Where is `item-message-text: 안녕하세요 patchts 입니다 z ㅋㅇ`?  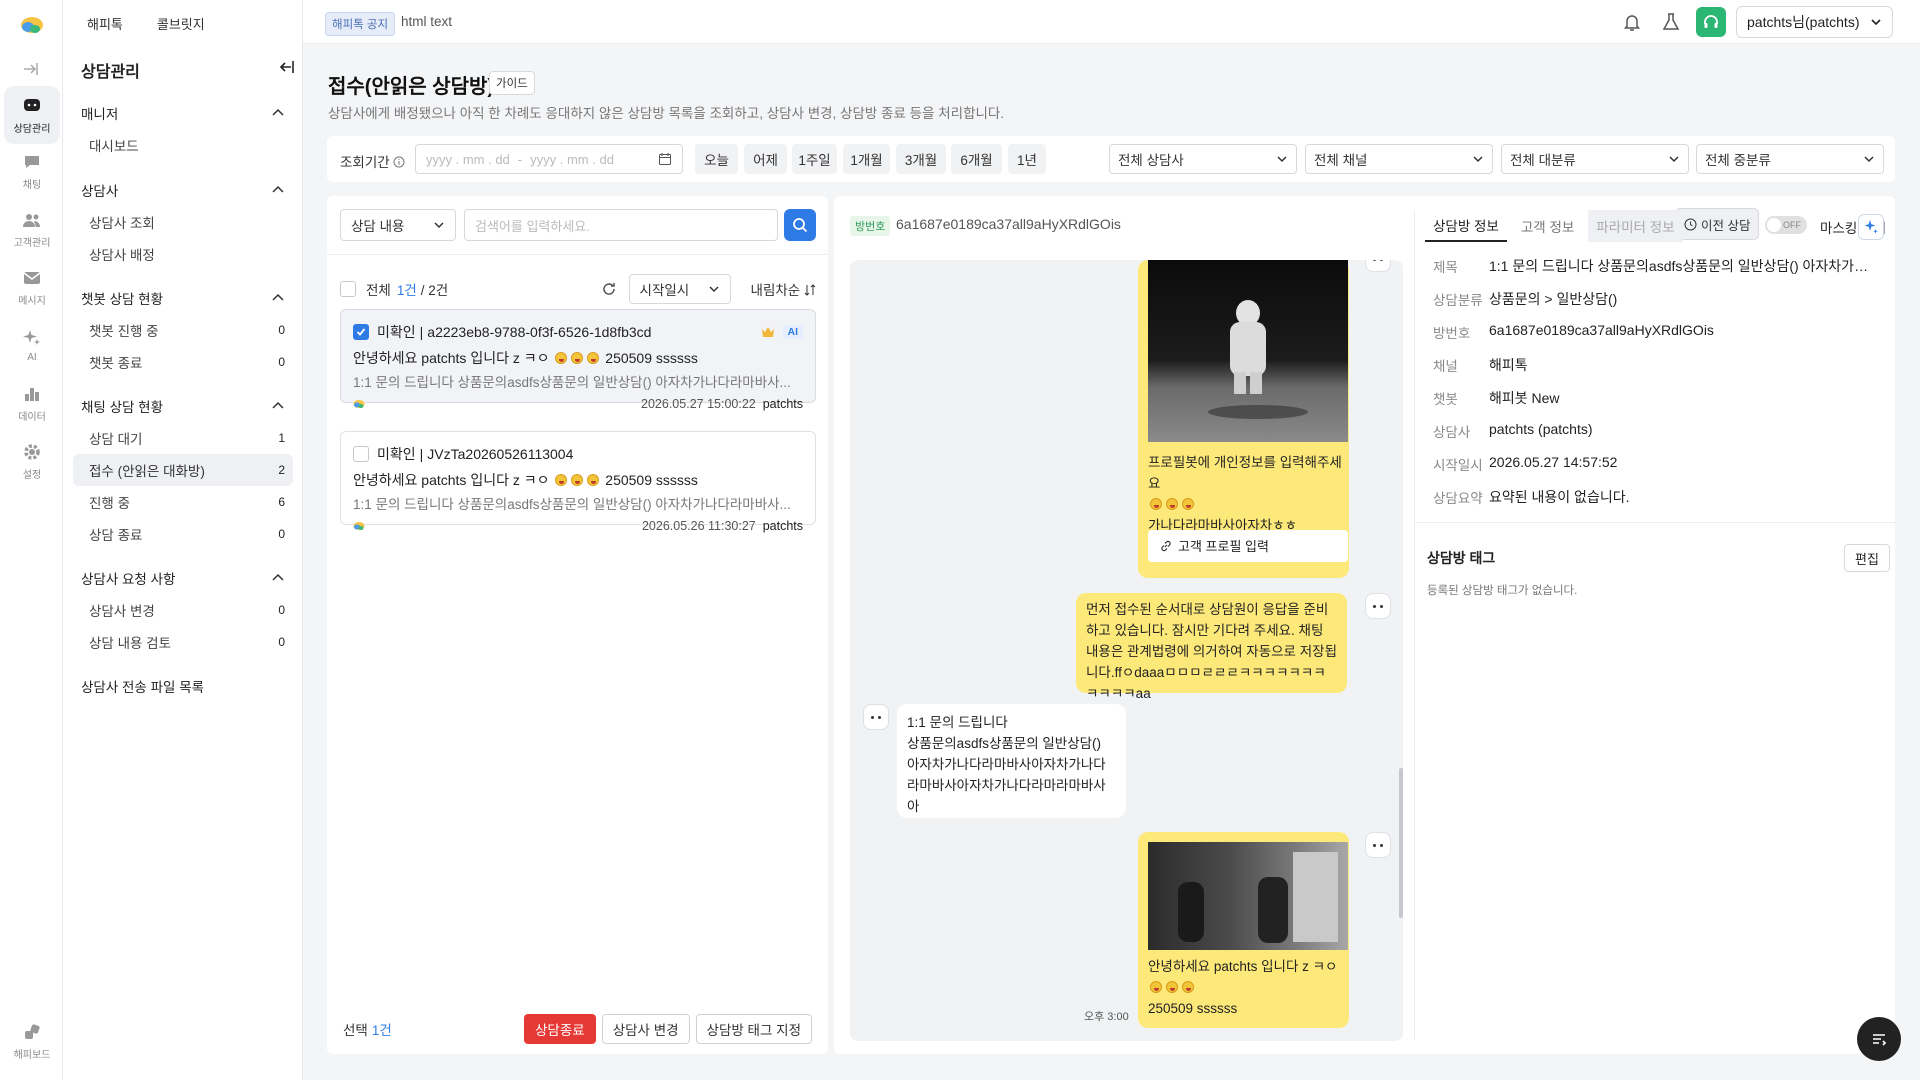 item-message-text: 안녕하세요 patchts 입니다 z ㅋㅇ is located at coordinates (451, 480).